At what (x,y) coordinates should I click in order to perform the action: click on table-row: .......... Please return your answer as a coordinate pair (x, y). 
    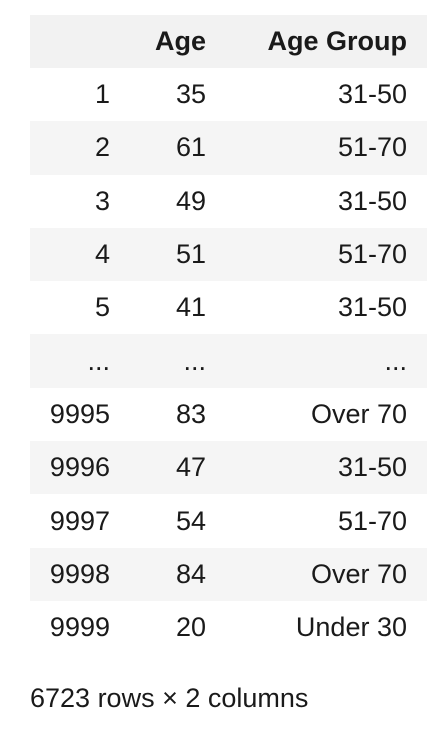
    Looking at the image, I should click on (228, 361).